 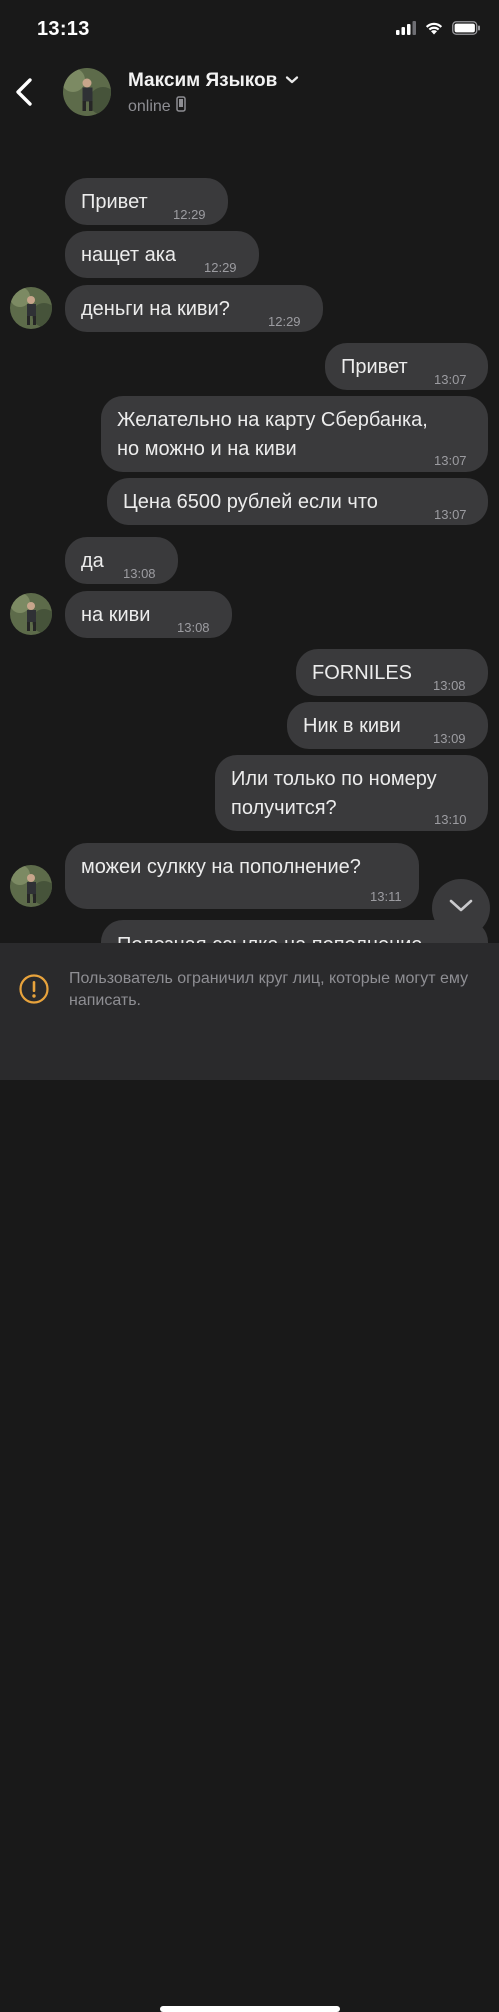 I want to click on message-incoming: Привет 12:29, so click(x=146, y=201).